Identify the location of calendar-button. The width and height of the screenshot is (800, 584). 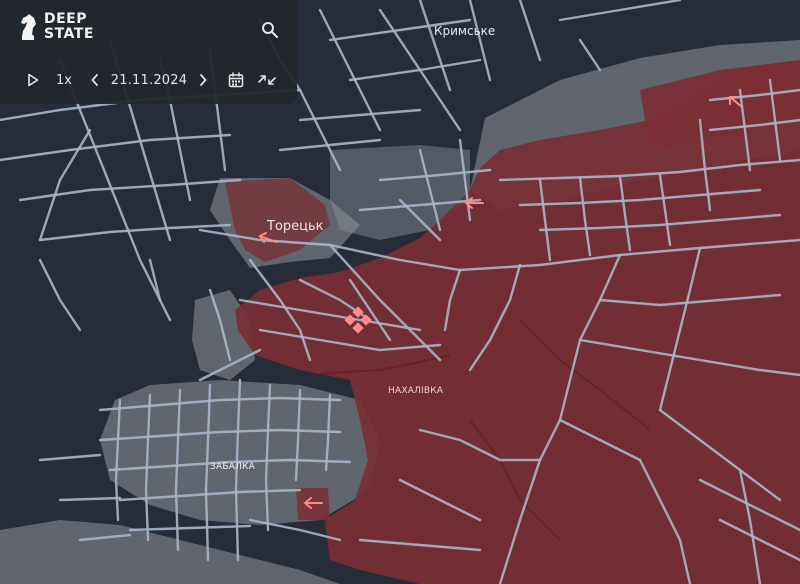
(236, 80).